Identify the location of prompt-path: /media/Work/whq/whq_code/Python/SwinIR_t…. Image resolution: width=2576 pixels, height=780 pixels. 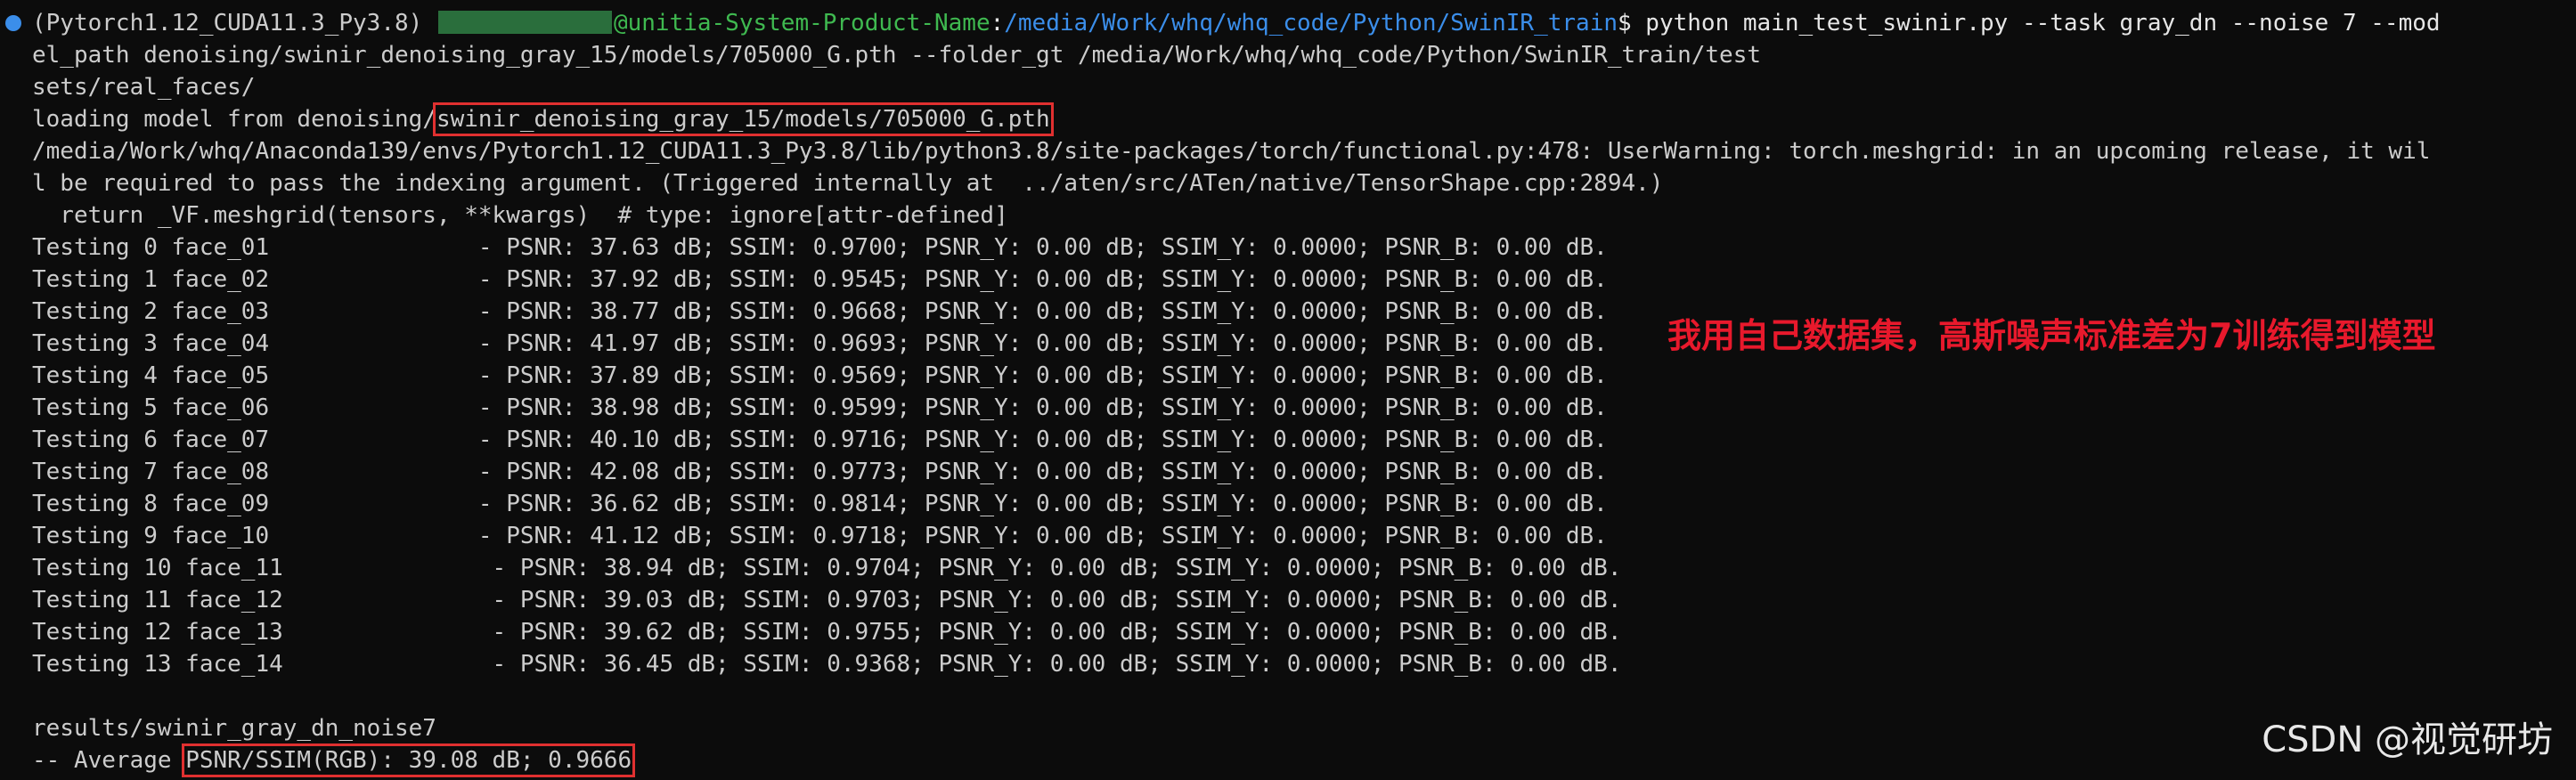
(1311, 23).